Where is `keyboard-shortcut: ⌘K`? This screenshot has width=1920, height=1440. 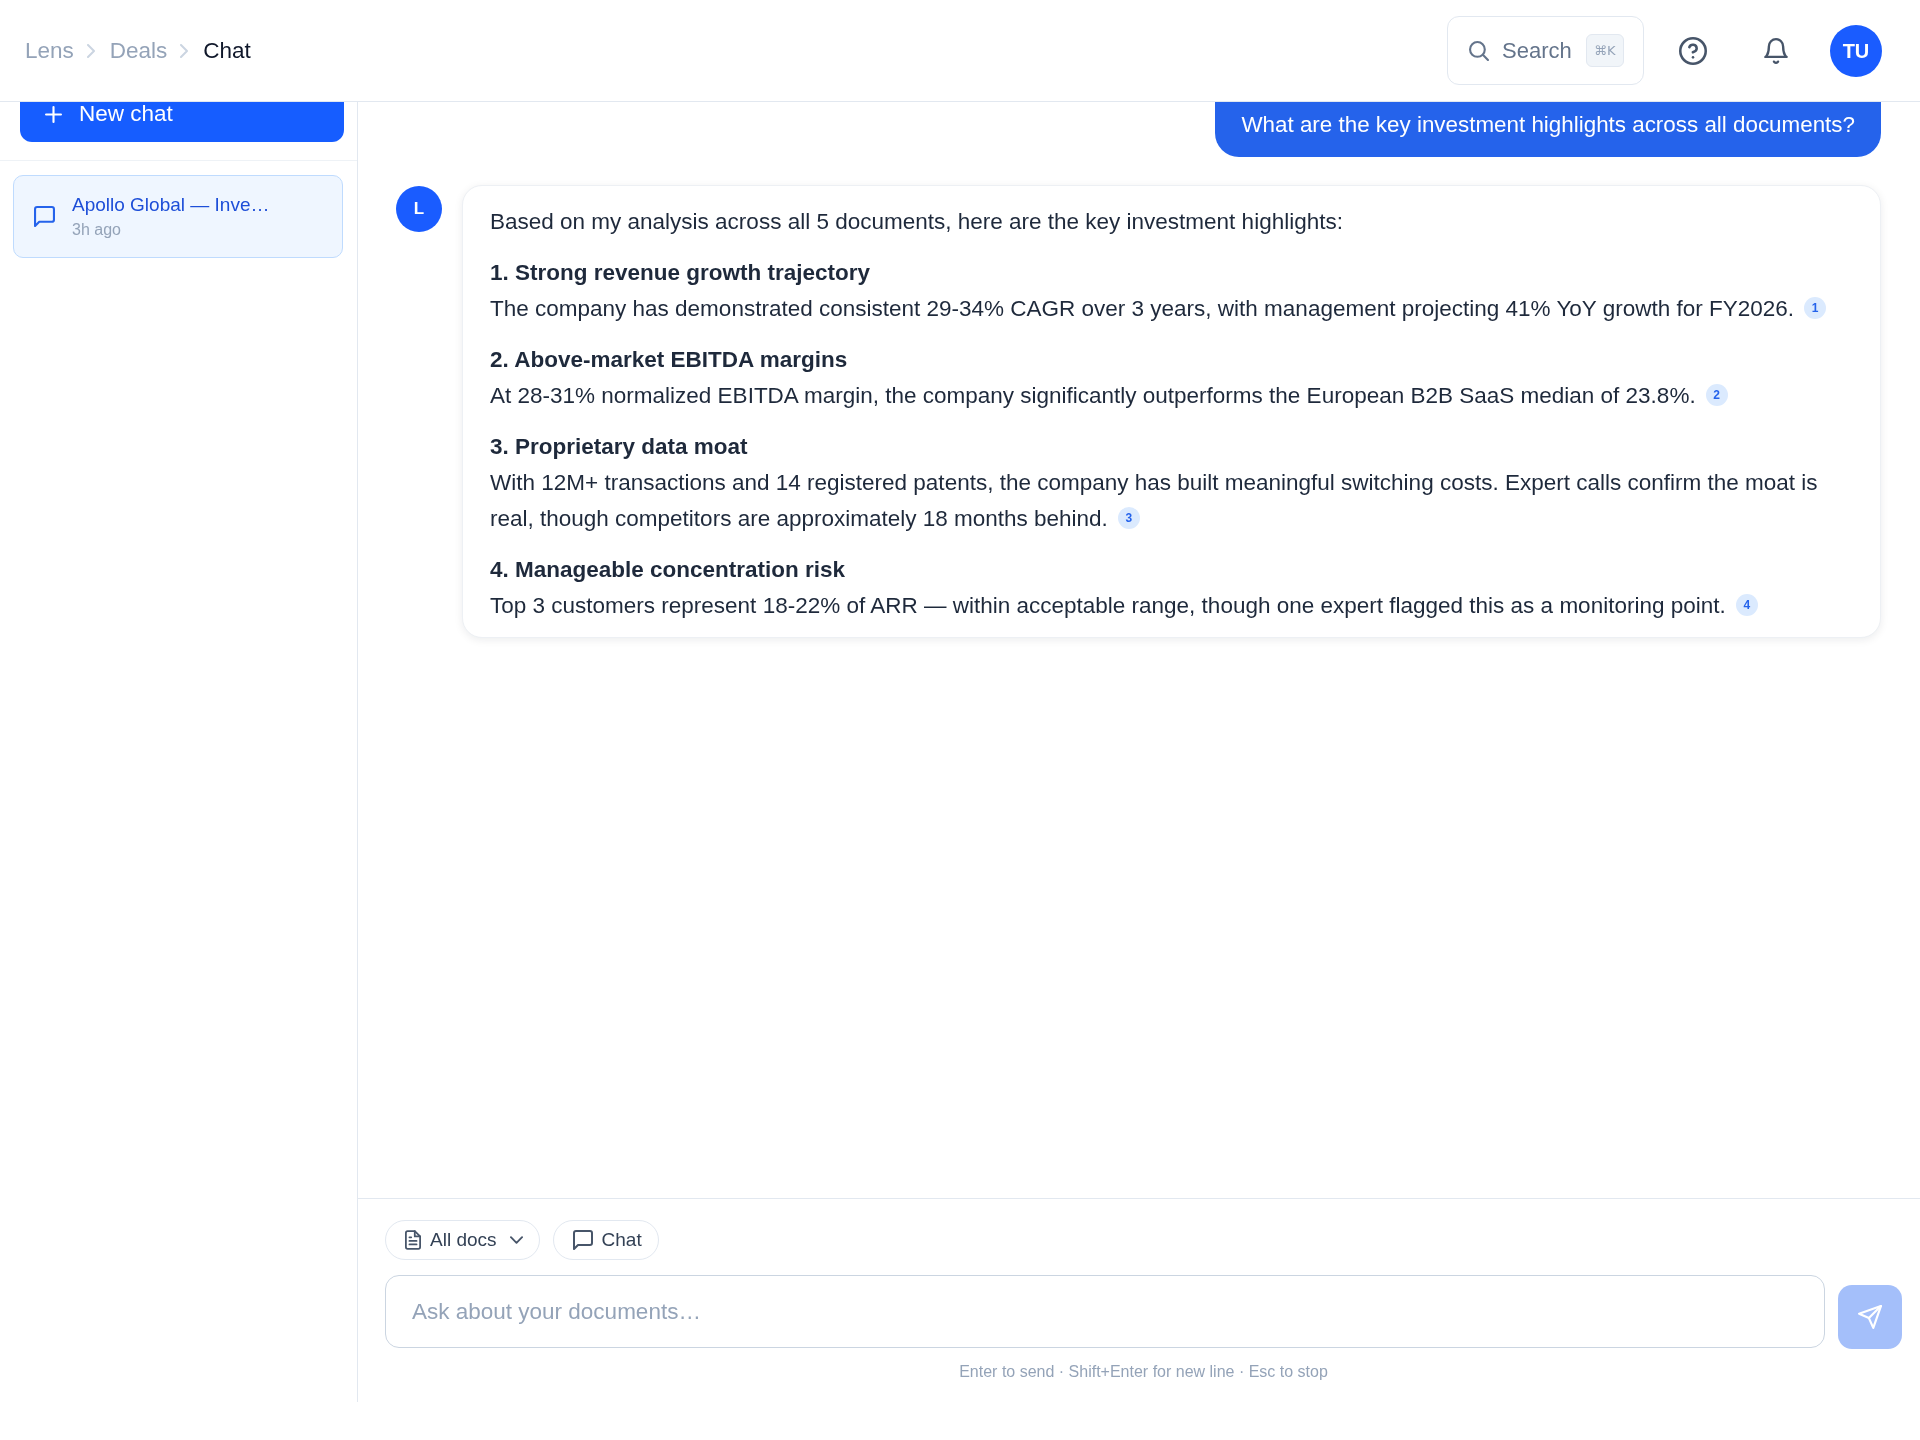
keyboard-shortcut: ⌘K is located at coordinates (1604, 50).